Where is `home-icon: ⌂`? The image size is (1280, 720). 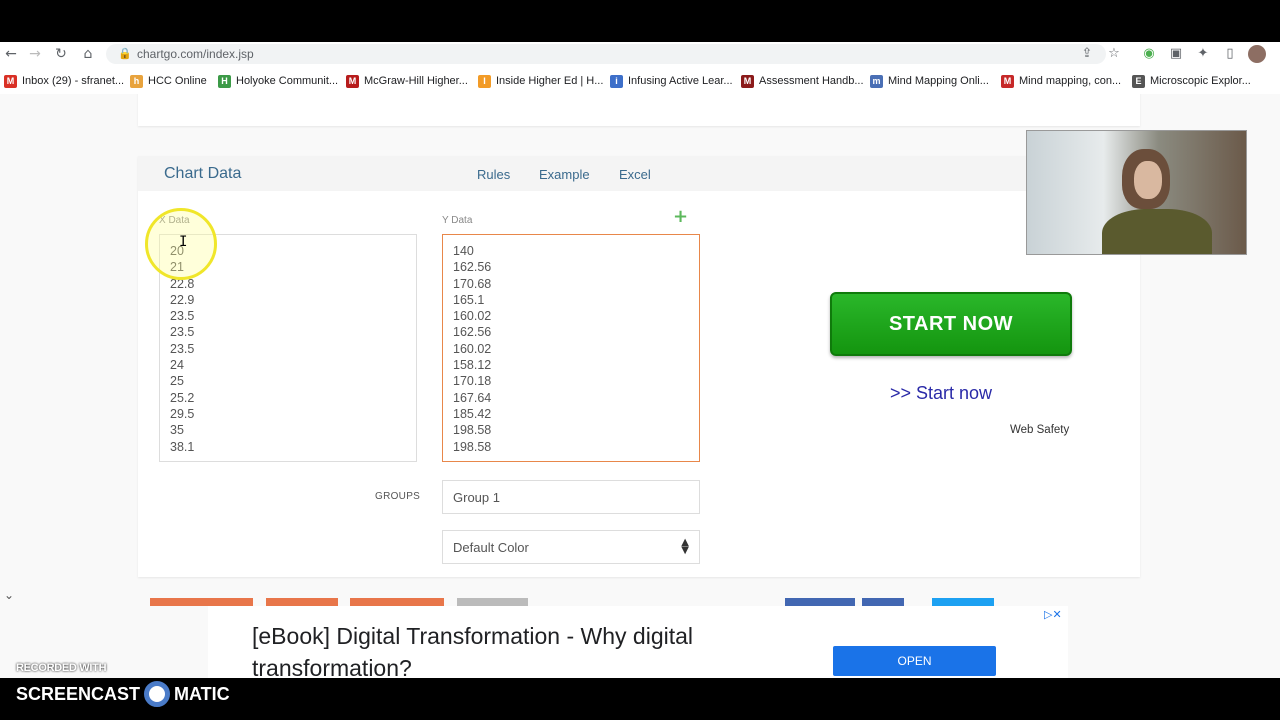
home-icon: ⌂ is located at coordinates (88, 54).